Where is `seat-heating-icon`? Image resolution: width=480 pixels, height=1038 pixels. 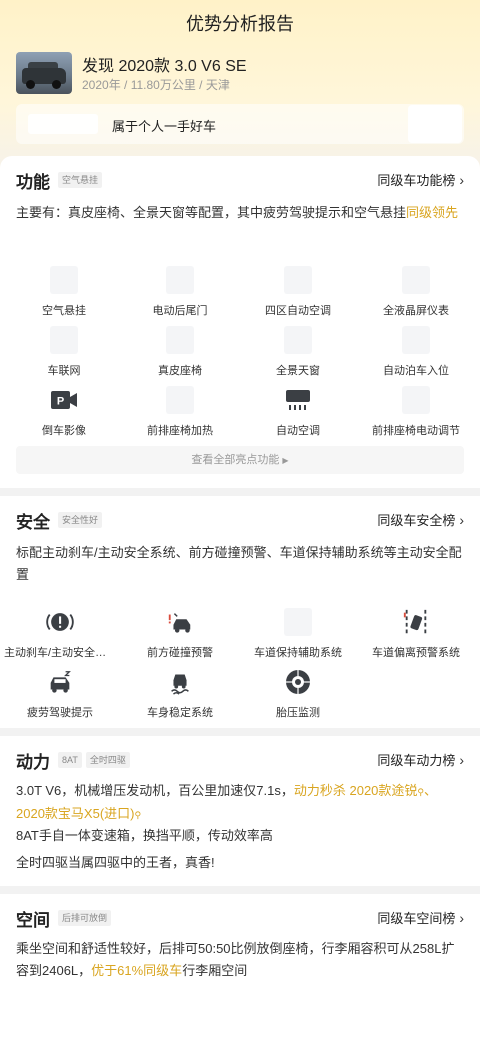
seat-heating-icon is located at coordinates (180, 400).